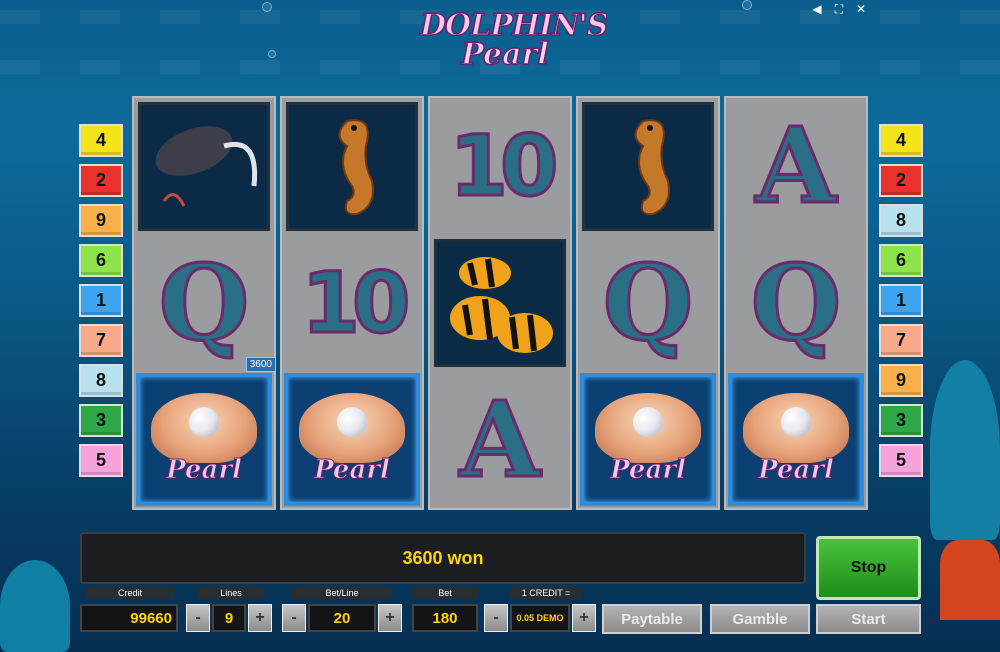  I want to click on reel-3: 10 A, so click(500, 303).